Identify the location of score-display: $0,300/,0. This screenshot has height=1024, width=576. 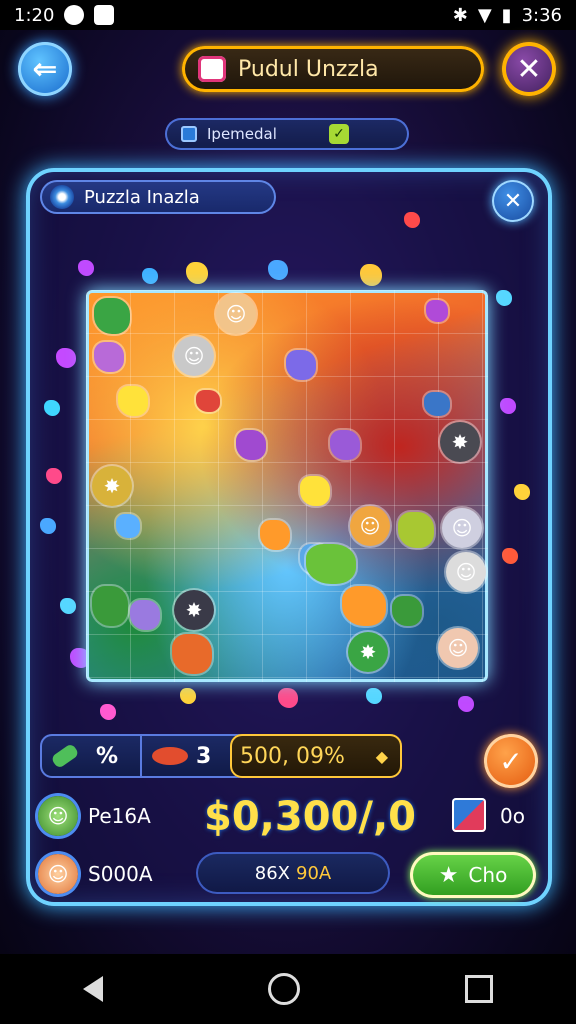
(310, 817).